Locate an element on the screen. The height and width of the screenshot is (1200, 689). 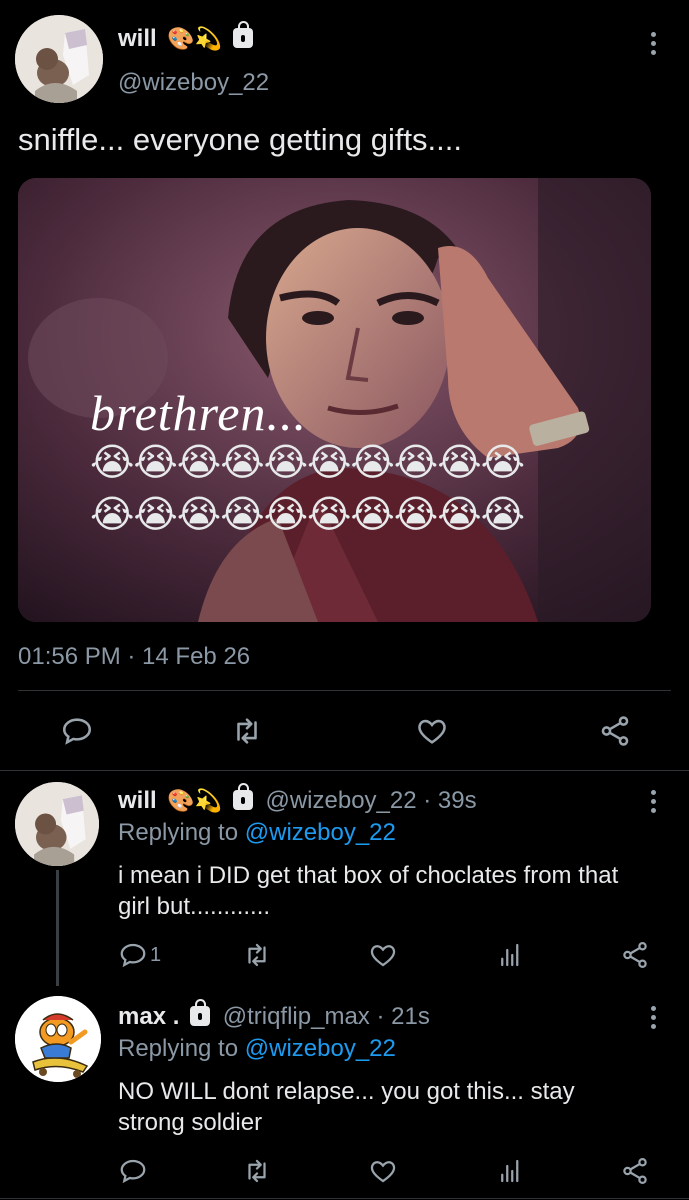
handle-and-time: @triqflip_max · 21s is located at coordinates (326, 1016).